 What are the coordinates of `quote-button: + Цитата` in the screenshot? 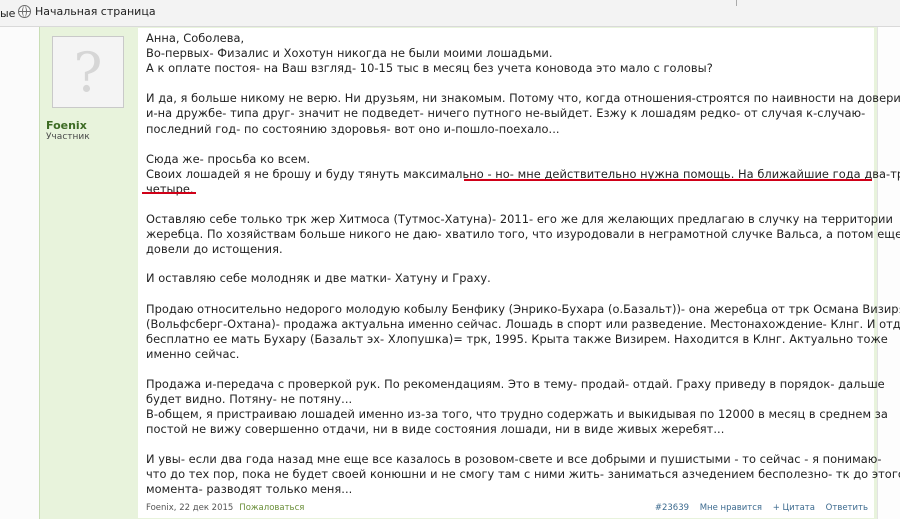 It's located at (794, 508).